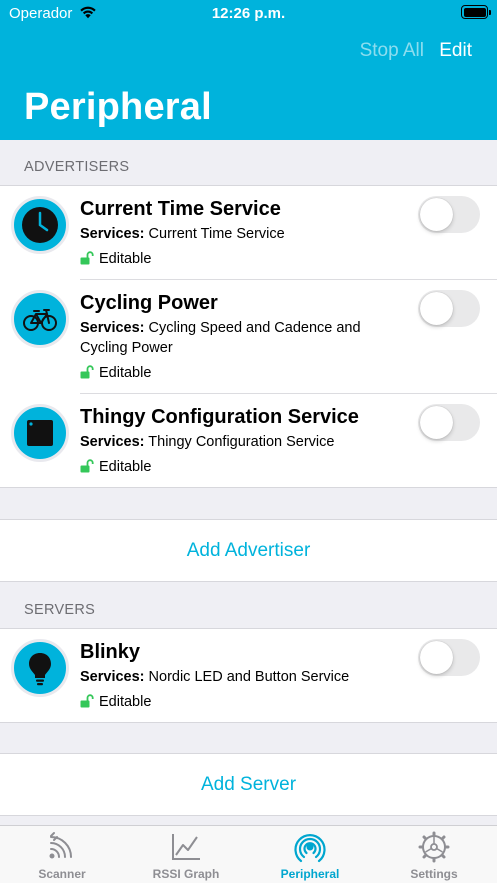 This screenshot has width=497, height=883. What do you see at coordinates (186, 847) in the screenshot?
I see `graph-icon` at bounding box center [186, 847].